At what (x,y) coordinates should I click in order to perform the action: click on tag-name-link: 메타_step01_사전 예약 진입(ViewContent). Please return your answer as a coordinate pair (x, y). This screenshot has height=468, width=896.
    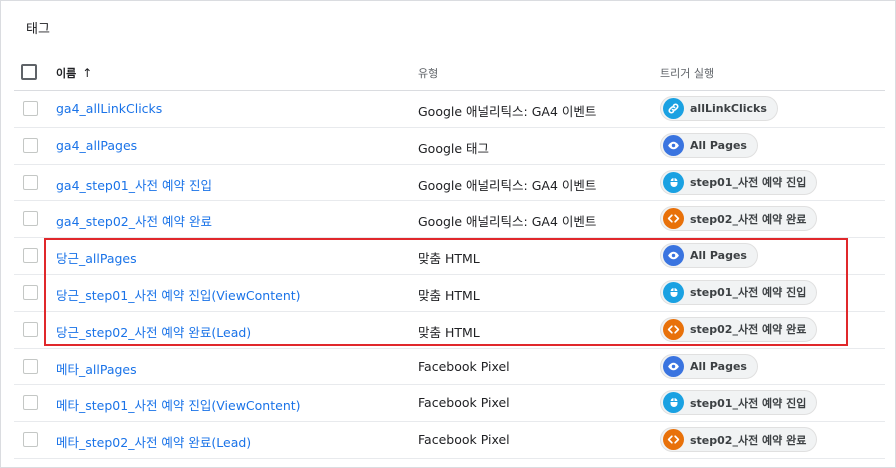
    Looking at the image, I should click on (178, 404).